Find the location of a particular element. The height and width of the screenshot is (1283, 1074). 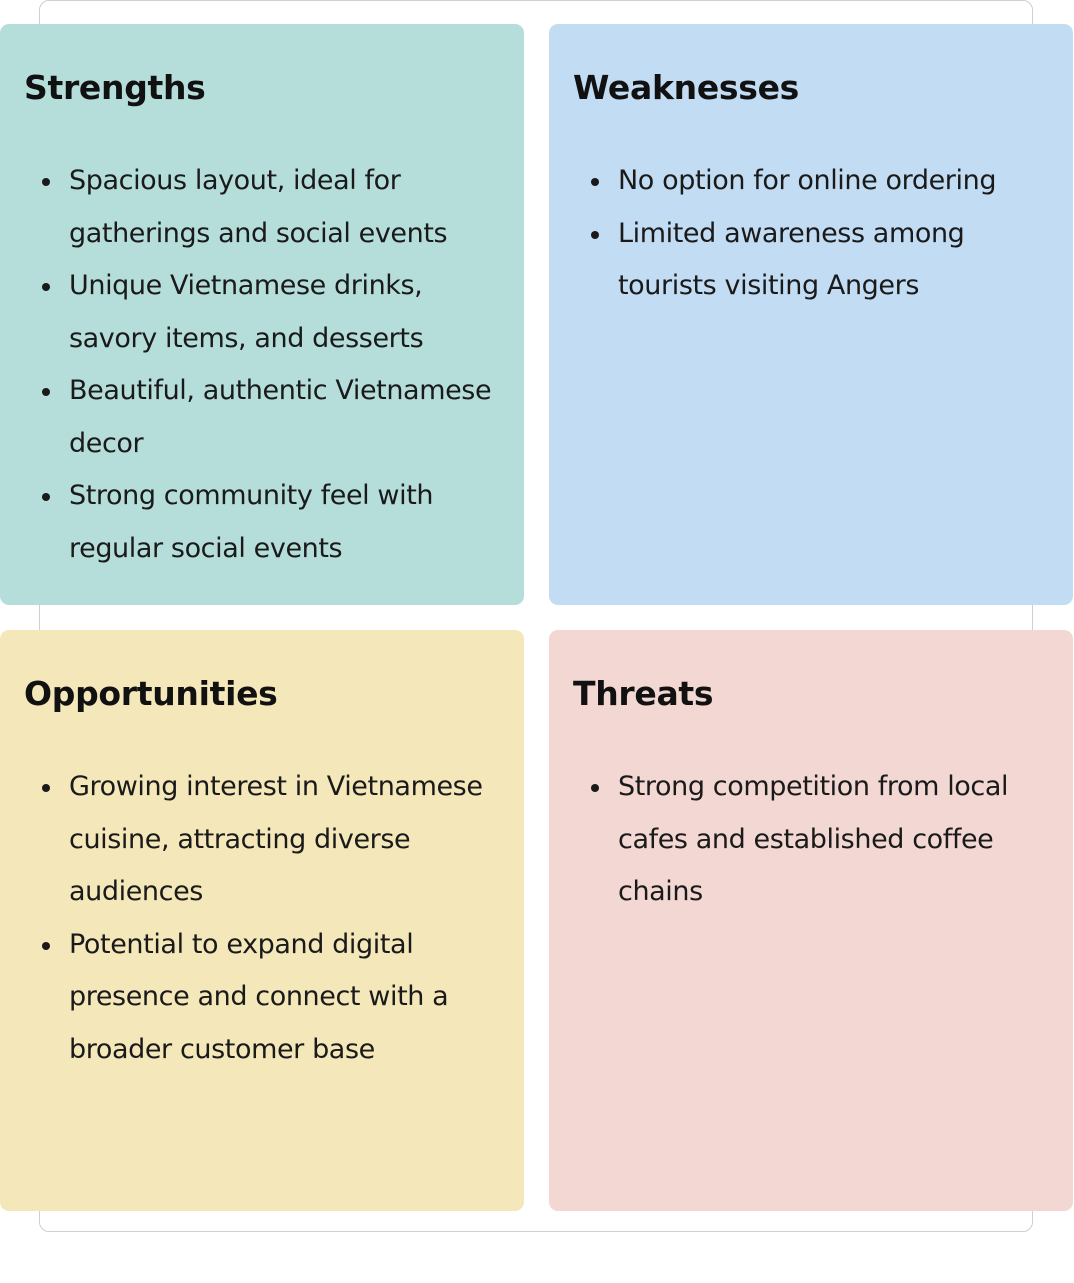

threats-title: Threats is located at coordinates (643, 693).